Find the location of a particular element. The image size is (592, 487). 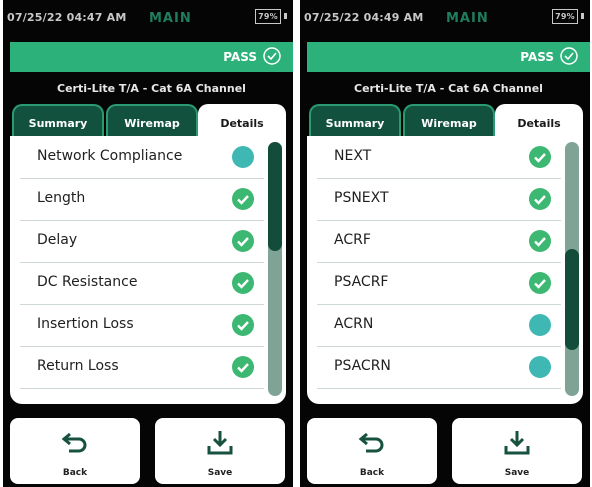

status-time: 07/25/22 04:49 AM is located at coordinates (364, 17).